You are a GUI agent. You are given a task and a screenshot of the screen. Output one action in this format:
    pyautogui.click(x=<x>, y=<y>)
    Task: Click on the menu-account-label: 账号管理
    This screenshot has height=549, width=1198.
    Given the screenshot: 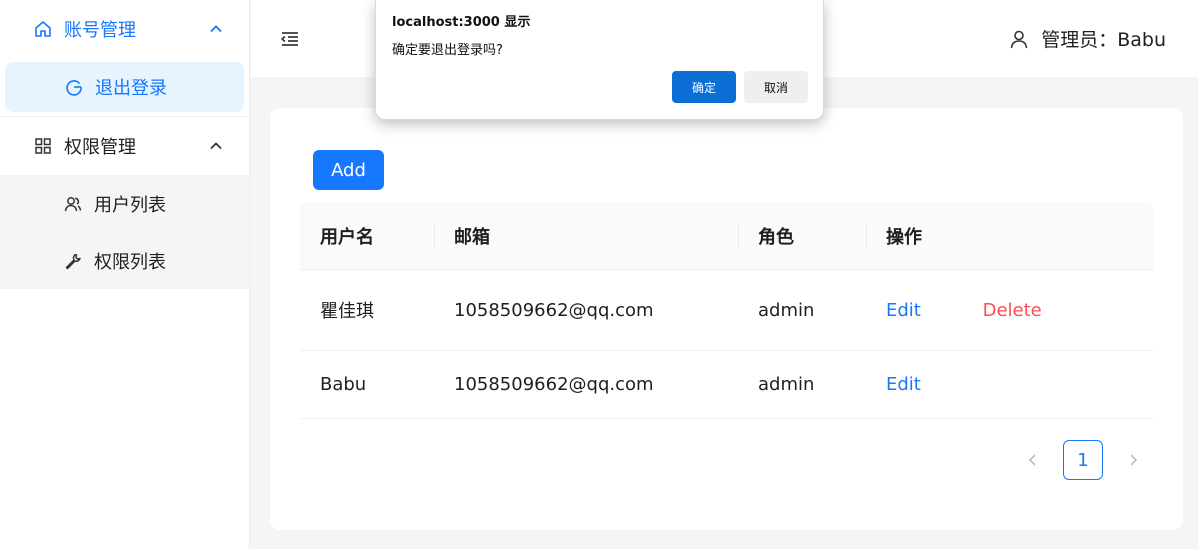 What is the action you would take?
    pyautogui.click(x=100, y=30)
    